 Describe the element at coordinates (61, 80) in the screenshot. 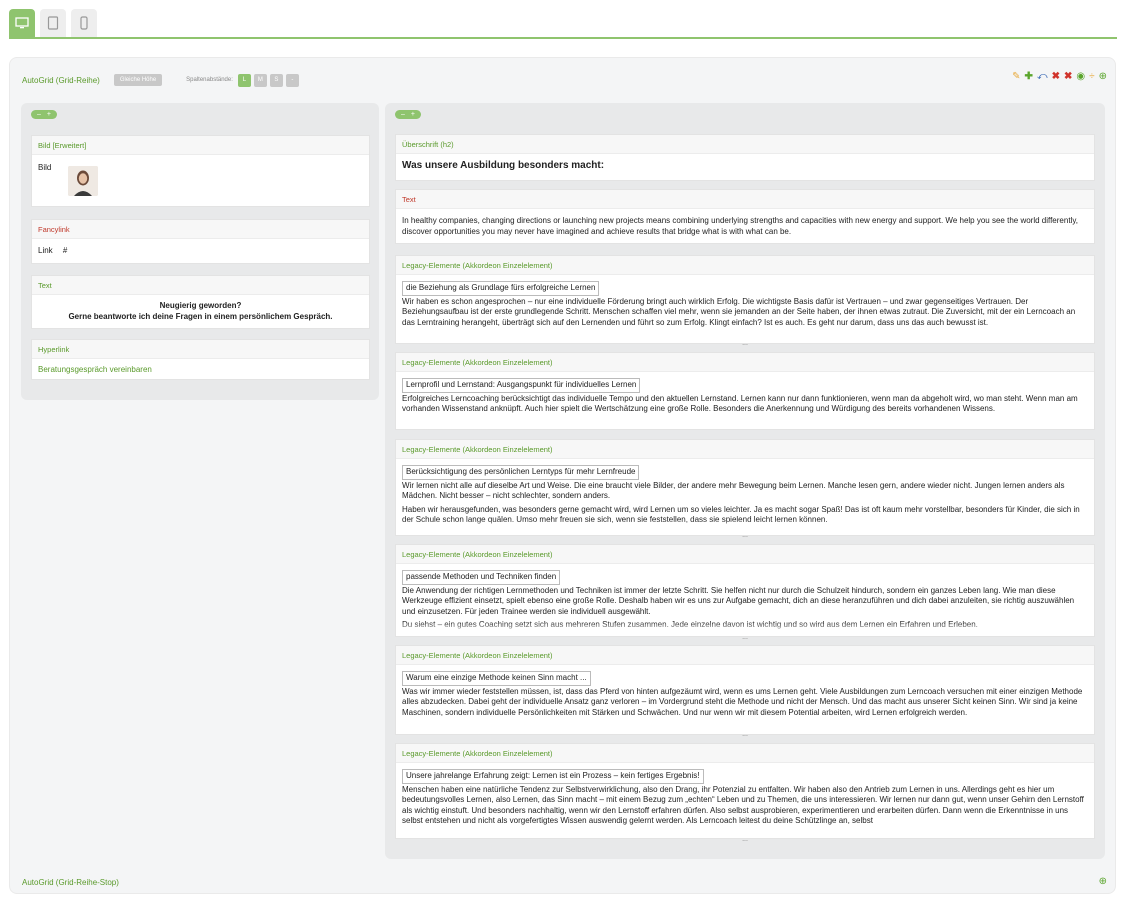

I see `autogrid-title: AutoGrid (Grid-Reihe)` at that location.